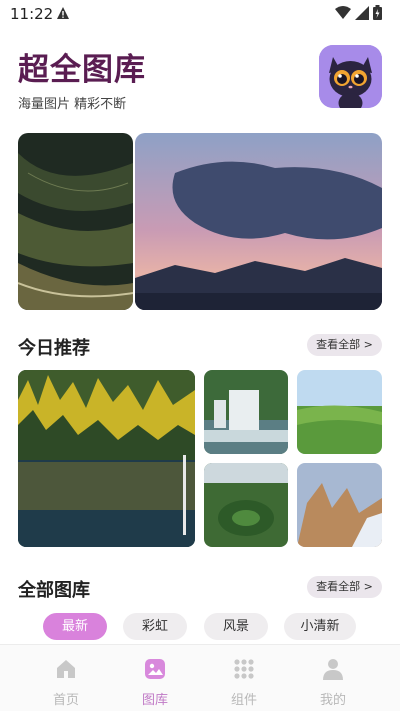  Describe the element at coordinates (333, 669) in the screenshot. I see `person-icon` at that location.